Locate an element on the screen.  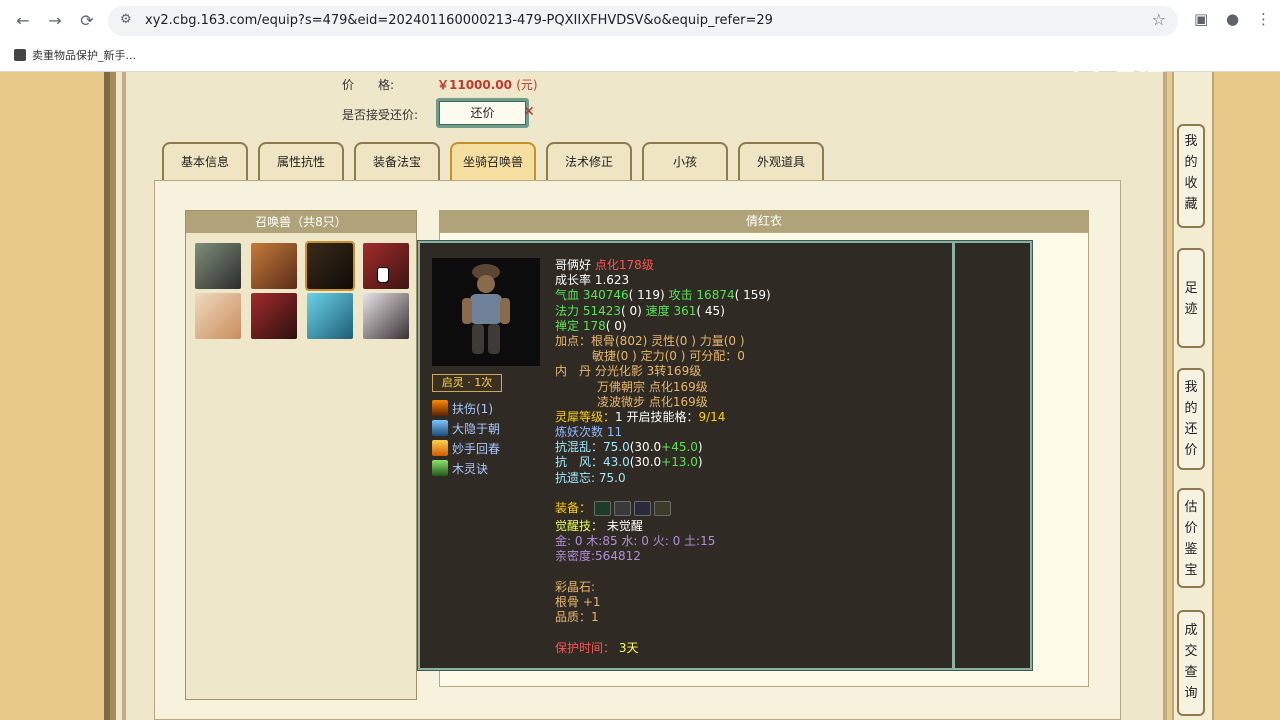
lingxi-row: 灵犀等级：1 开启技能格：9/14 is located at coordinates (640, 416).